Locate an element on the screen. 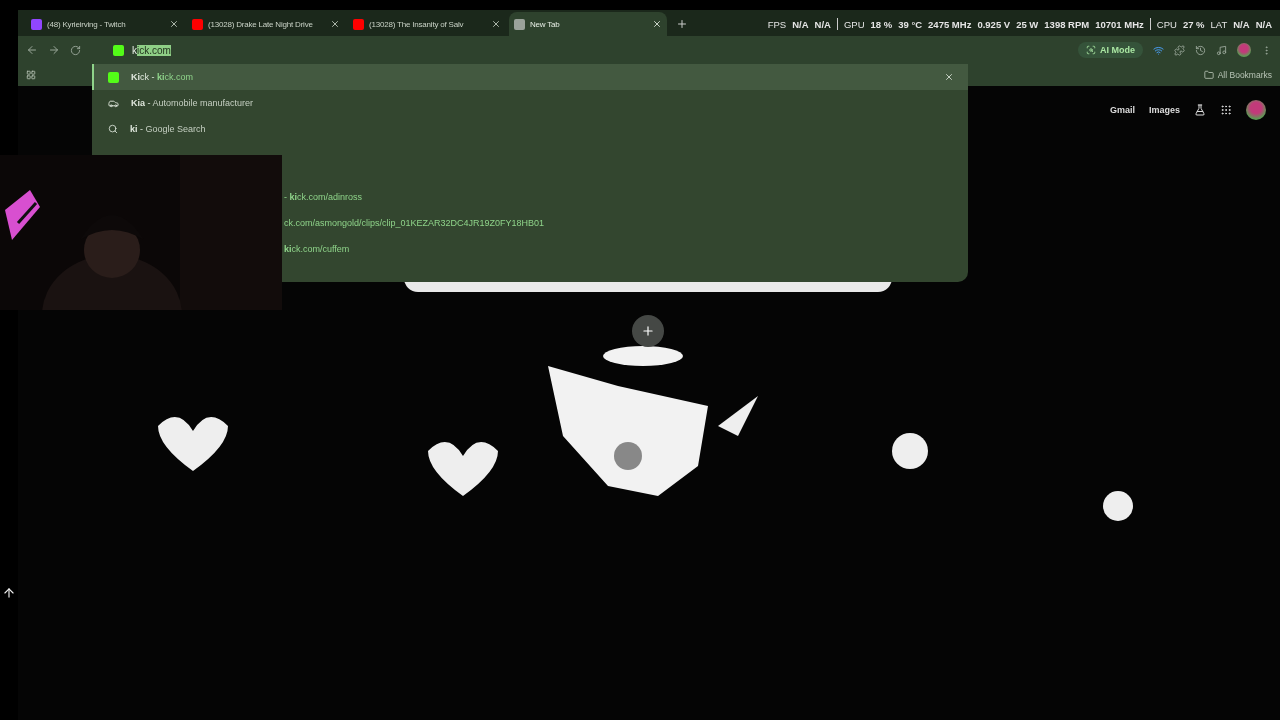  plus-icon is located at coordinates (648, 331).